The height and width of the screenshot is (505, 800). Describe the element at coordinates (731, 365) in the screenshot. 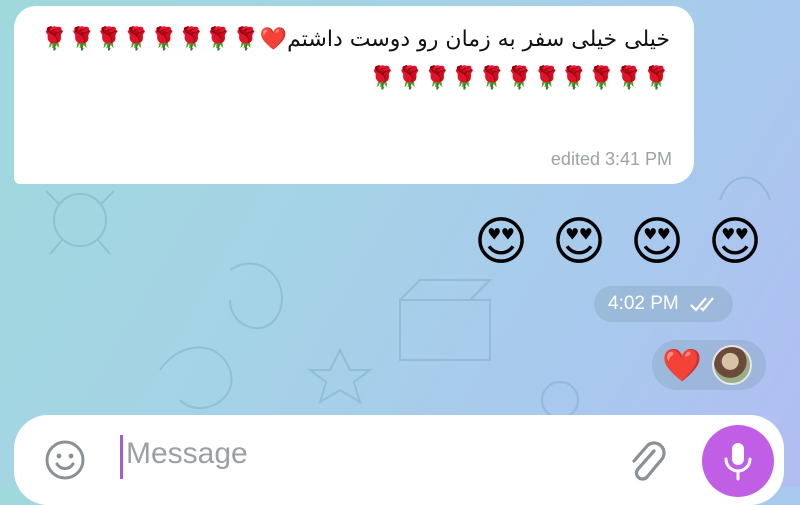

I see `avatar` at that location.